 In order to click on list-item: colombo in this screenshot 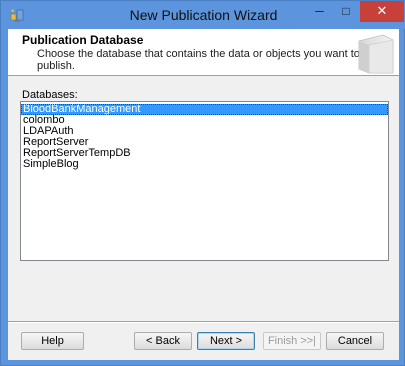, I will do `click(204, 120)`.